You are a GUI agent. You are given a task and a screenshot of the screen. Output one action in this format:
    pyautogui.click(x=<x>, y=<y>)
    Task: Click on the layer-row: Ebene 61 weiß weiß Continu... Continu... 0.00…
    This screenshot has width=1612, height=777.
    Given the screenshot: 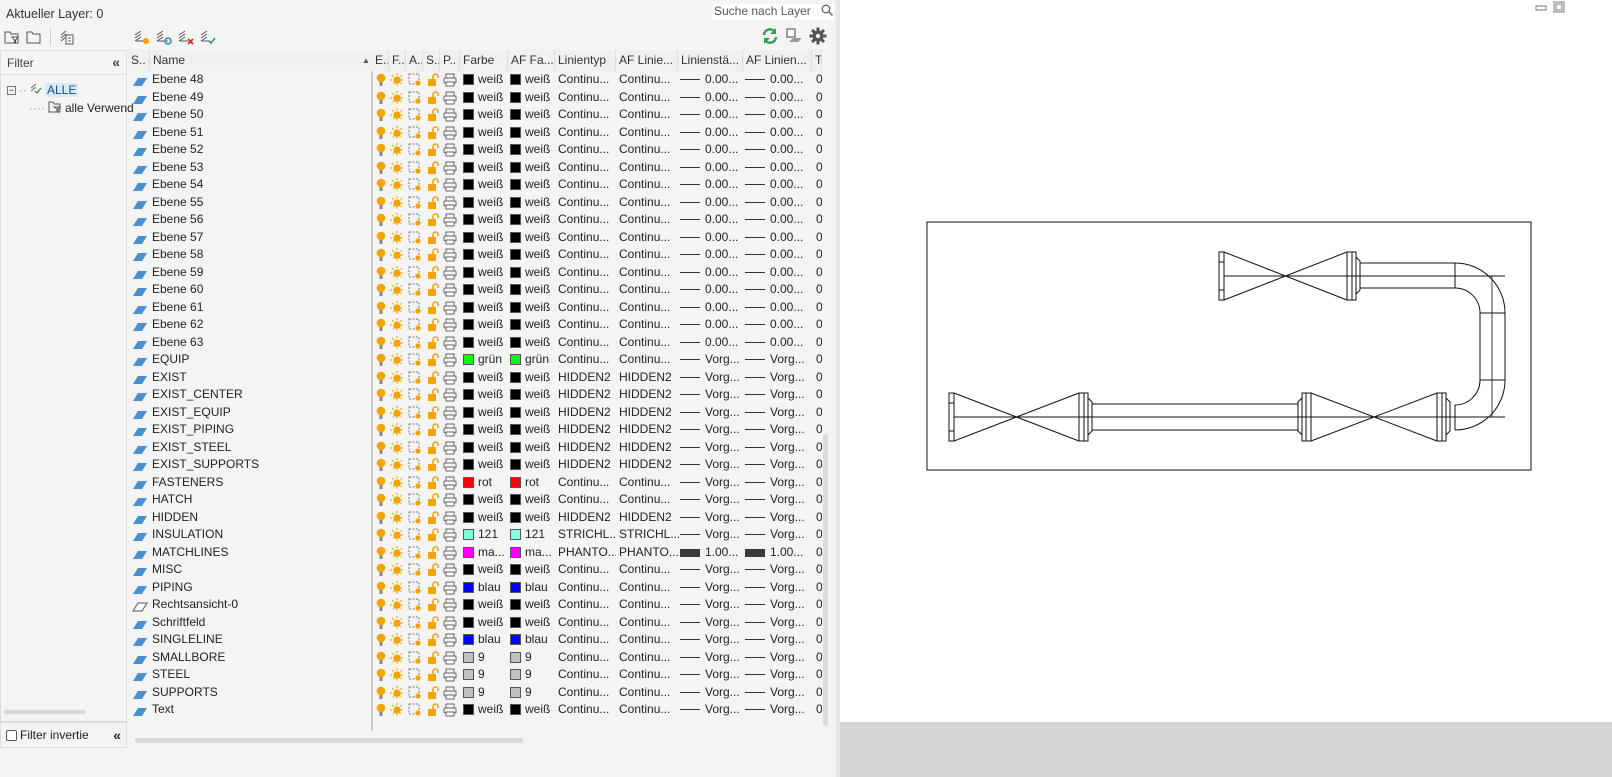 What is the action you would take?
    pyautogui.click(x=475, y=308)
    